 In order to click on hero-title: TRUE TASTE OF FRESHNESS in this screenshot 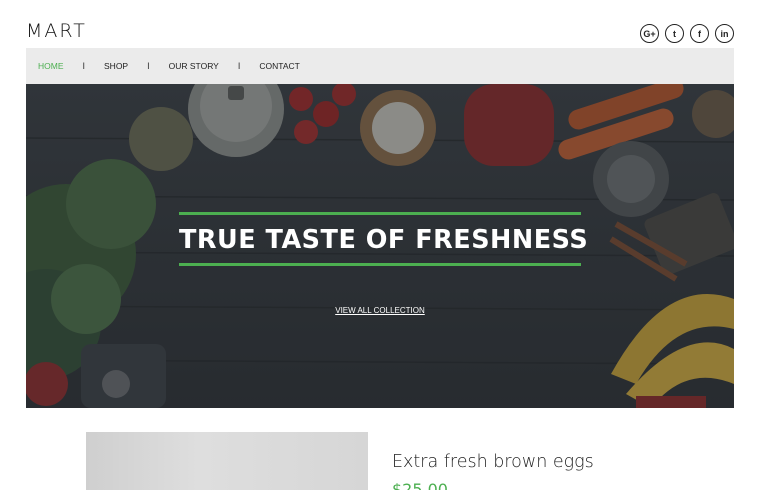, I will do `click(384, 240)`.